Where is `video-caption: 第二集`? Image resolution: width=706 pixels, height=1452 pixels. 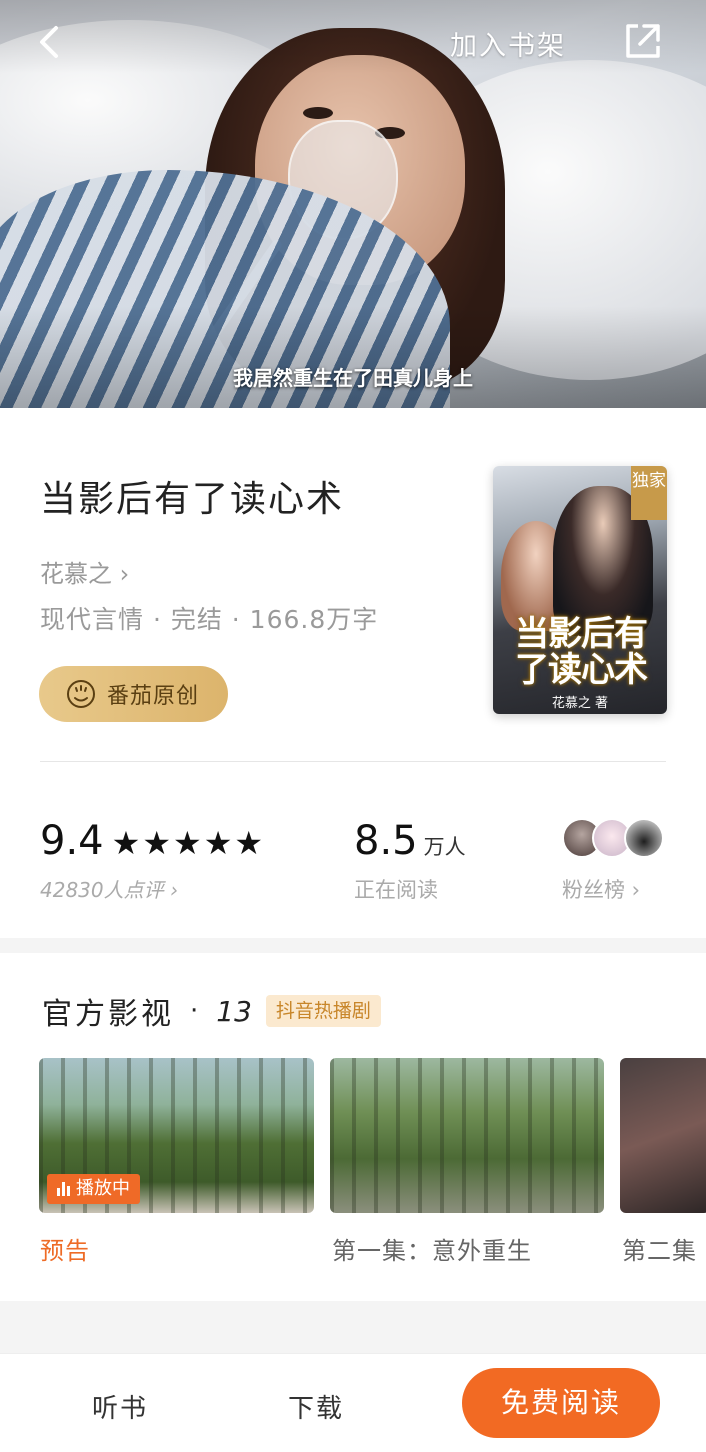
video-caption: 第二集 is located at coordinates (659, 1248).